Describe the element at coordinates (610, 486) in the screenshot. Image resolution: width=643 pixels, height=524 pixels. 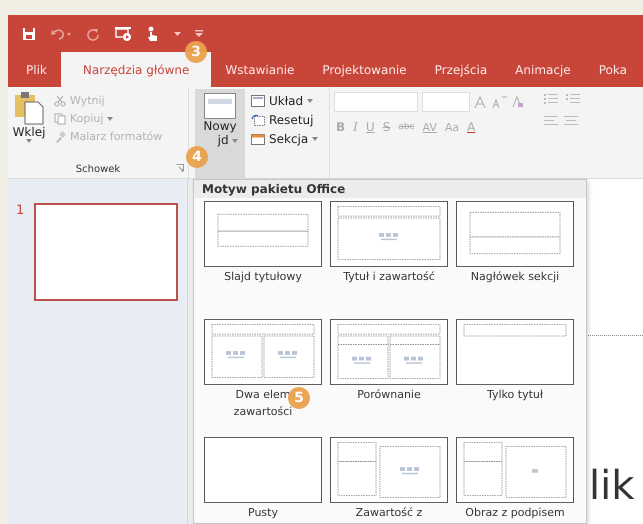
I see `slide-placeholder-text: lik` at that location.